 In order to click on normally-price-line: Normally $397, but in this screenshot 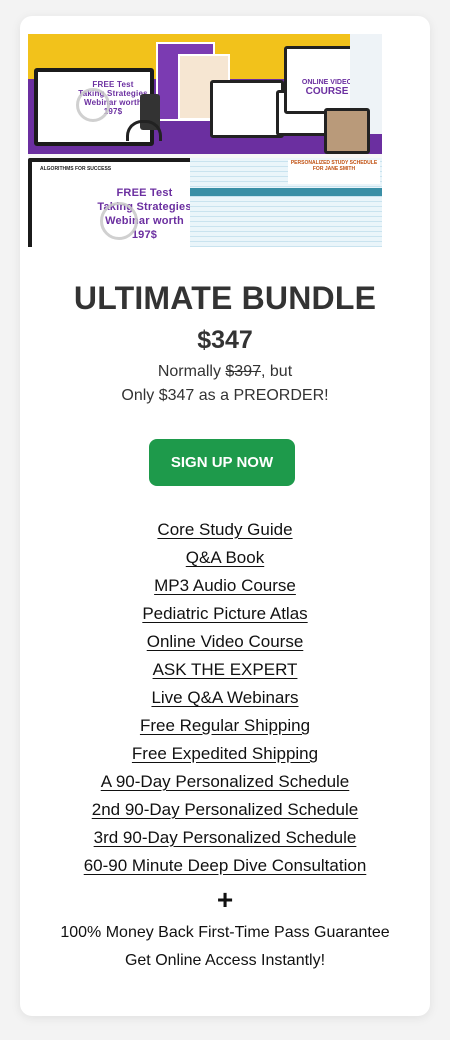, I will do `click(225, 372)`.